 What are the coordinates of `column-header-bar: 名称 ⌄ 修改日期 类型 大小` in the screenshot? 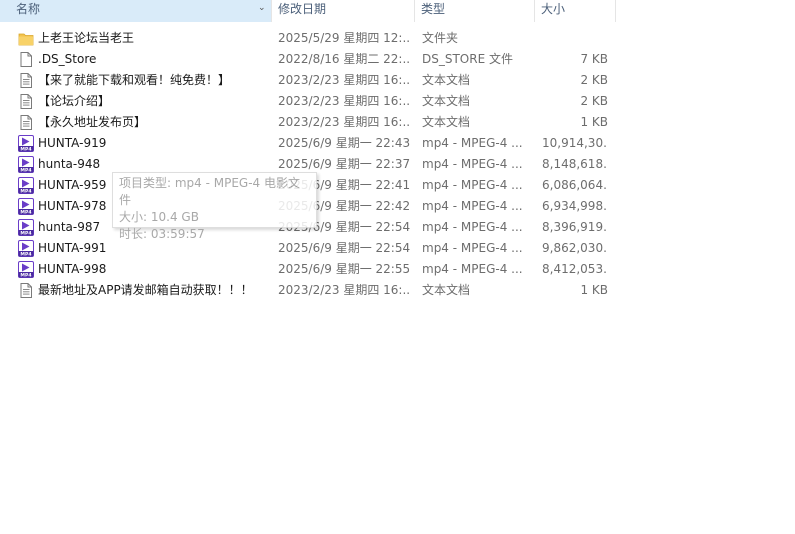 It's located at (397, 11).